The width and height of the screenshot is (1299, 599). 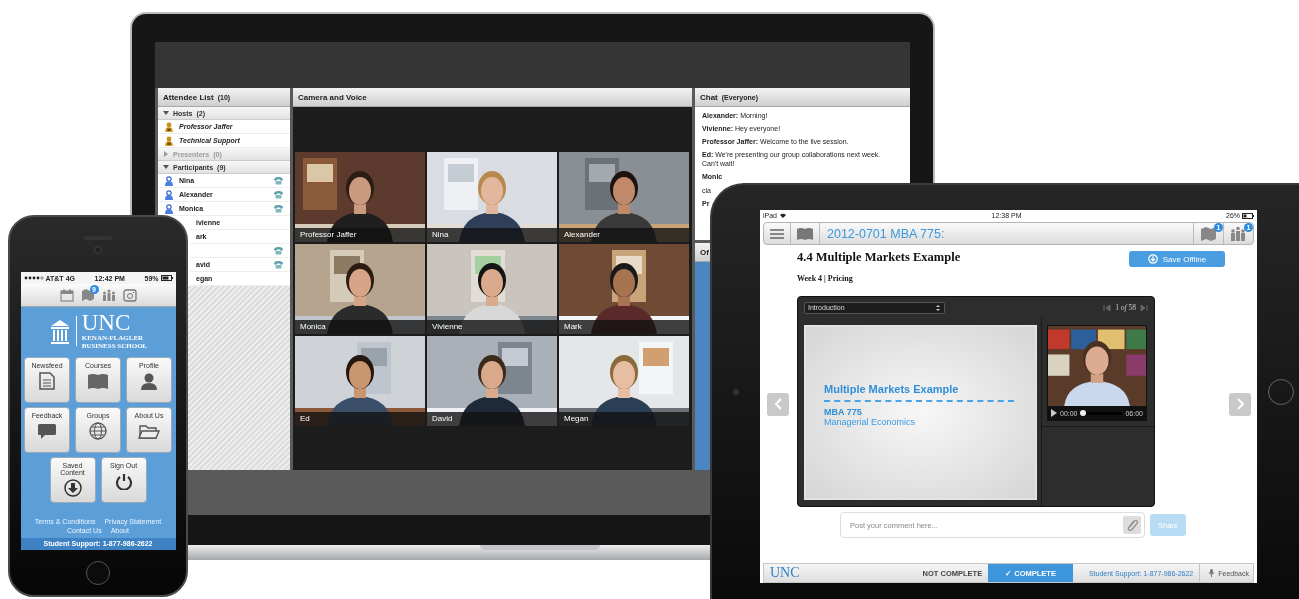 I want to click on footer-logo: UNC, so click(x=785, y=573).